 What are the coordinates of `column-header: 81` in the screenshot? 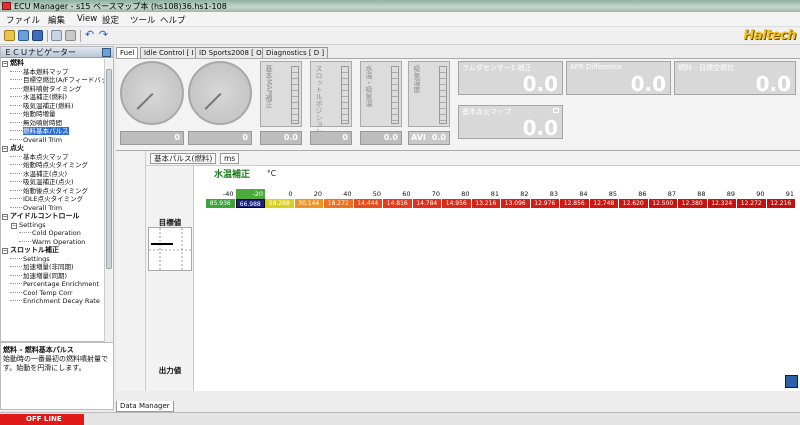 It's located at (487, 194).